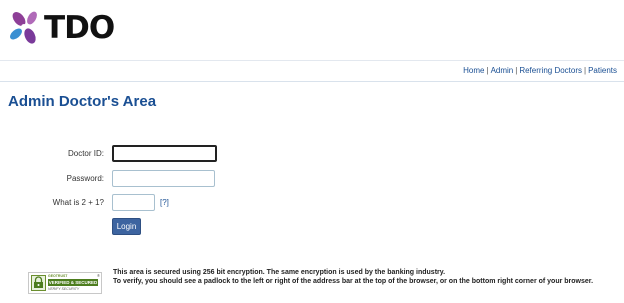 Image resolution: width=624 pixels, height=303 pixels. I want to click on doctor-id-label: Doctor ID:, so click(85, 153).